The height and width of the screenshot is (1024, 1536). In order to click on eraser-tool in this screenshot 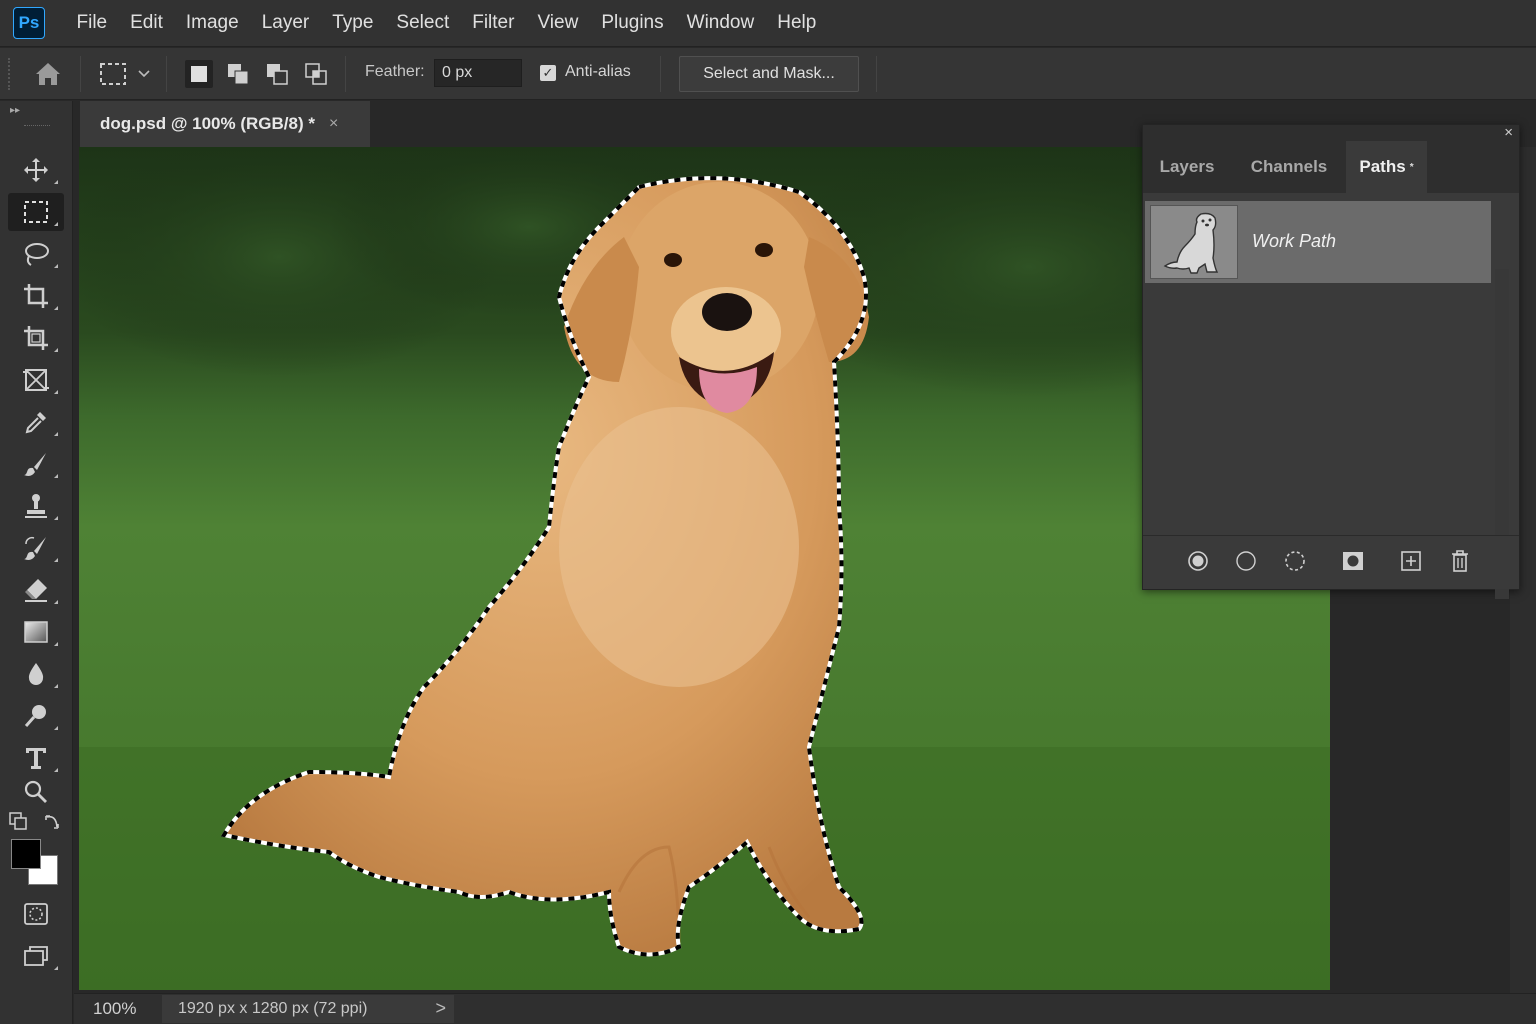, I will do `click(36, 590)`.